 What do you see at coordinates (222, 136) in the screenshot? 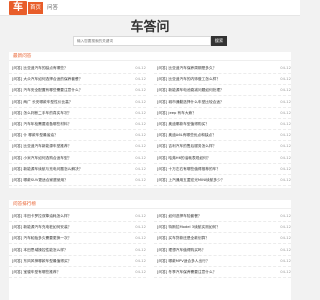
I see `list-item: [问答] 奥迪A6L有哪些优点和缺点？ 04-12` at bounding box center [222, 136].